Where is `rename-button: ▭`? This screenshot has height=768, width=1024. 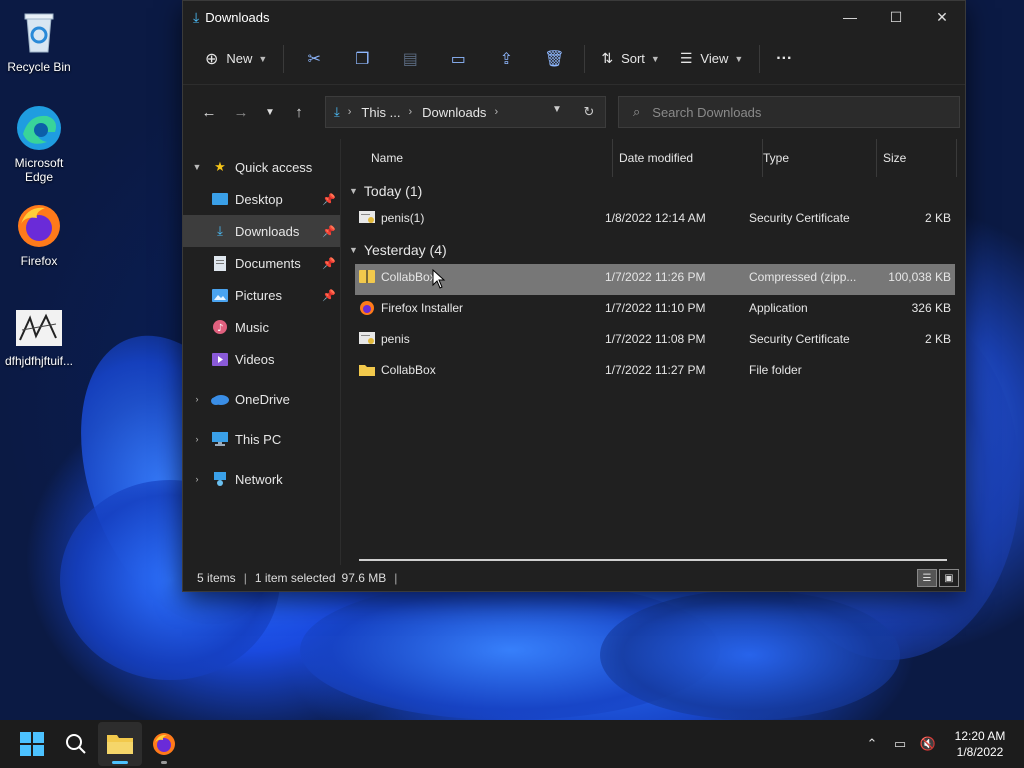
rename-button: ▭ is located at coordinates (458, 59).